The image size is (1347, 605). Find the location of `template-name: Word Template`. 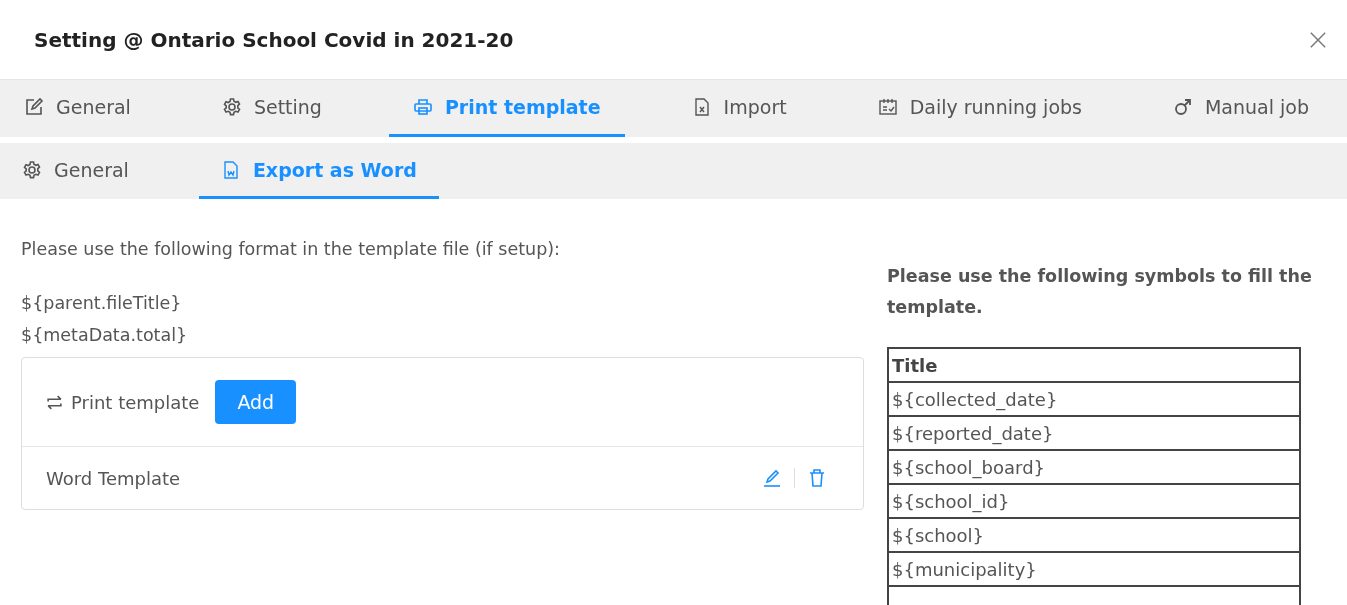

template-name: Word Template is located at coordinates (114, 478).